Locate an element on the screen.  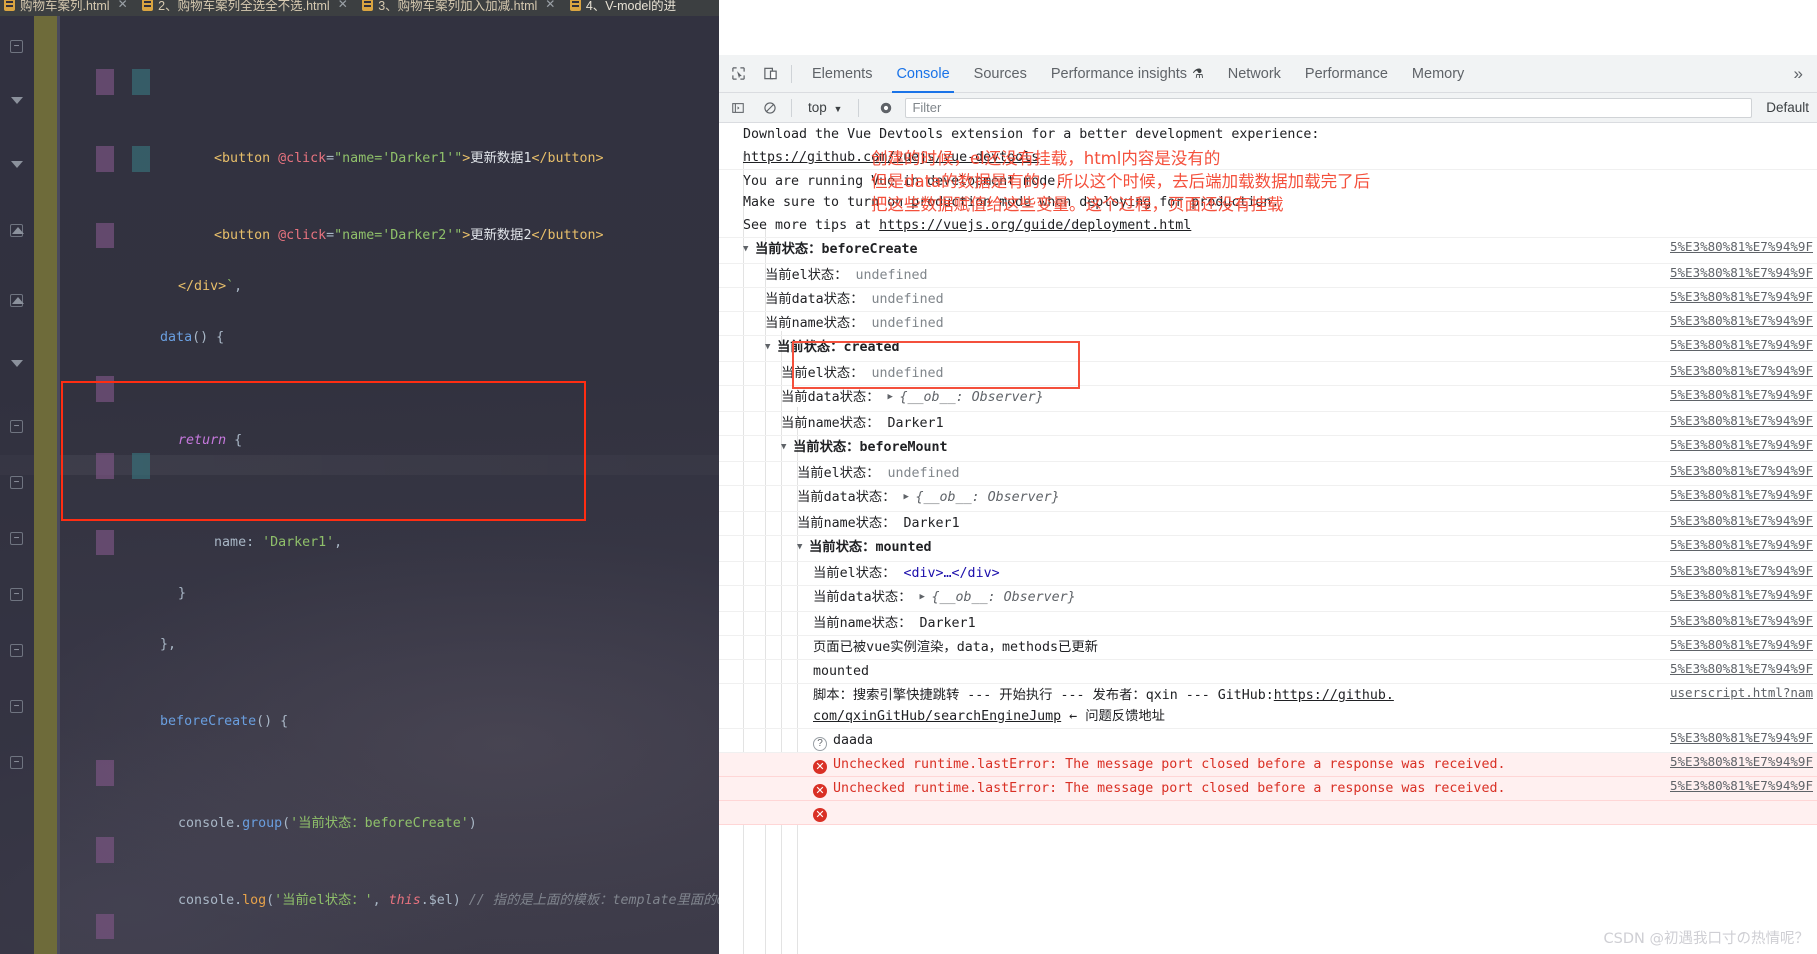
console-row-warning: ? daada 5%E3%80%81%E7%94%9F is located at coordinates (1268, 741).